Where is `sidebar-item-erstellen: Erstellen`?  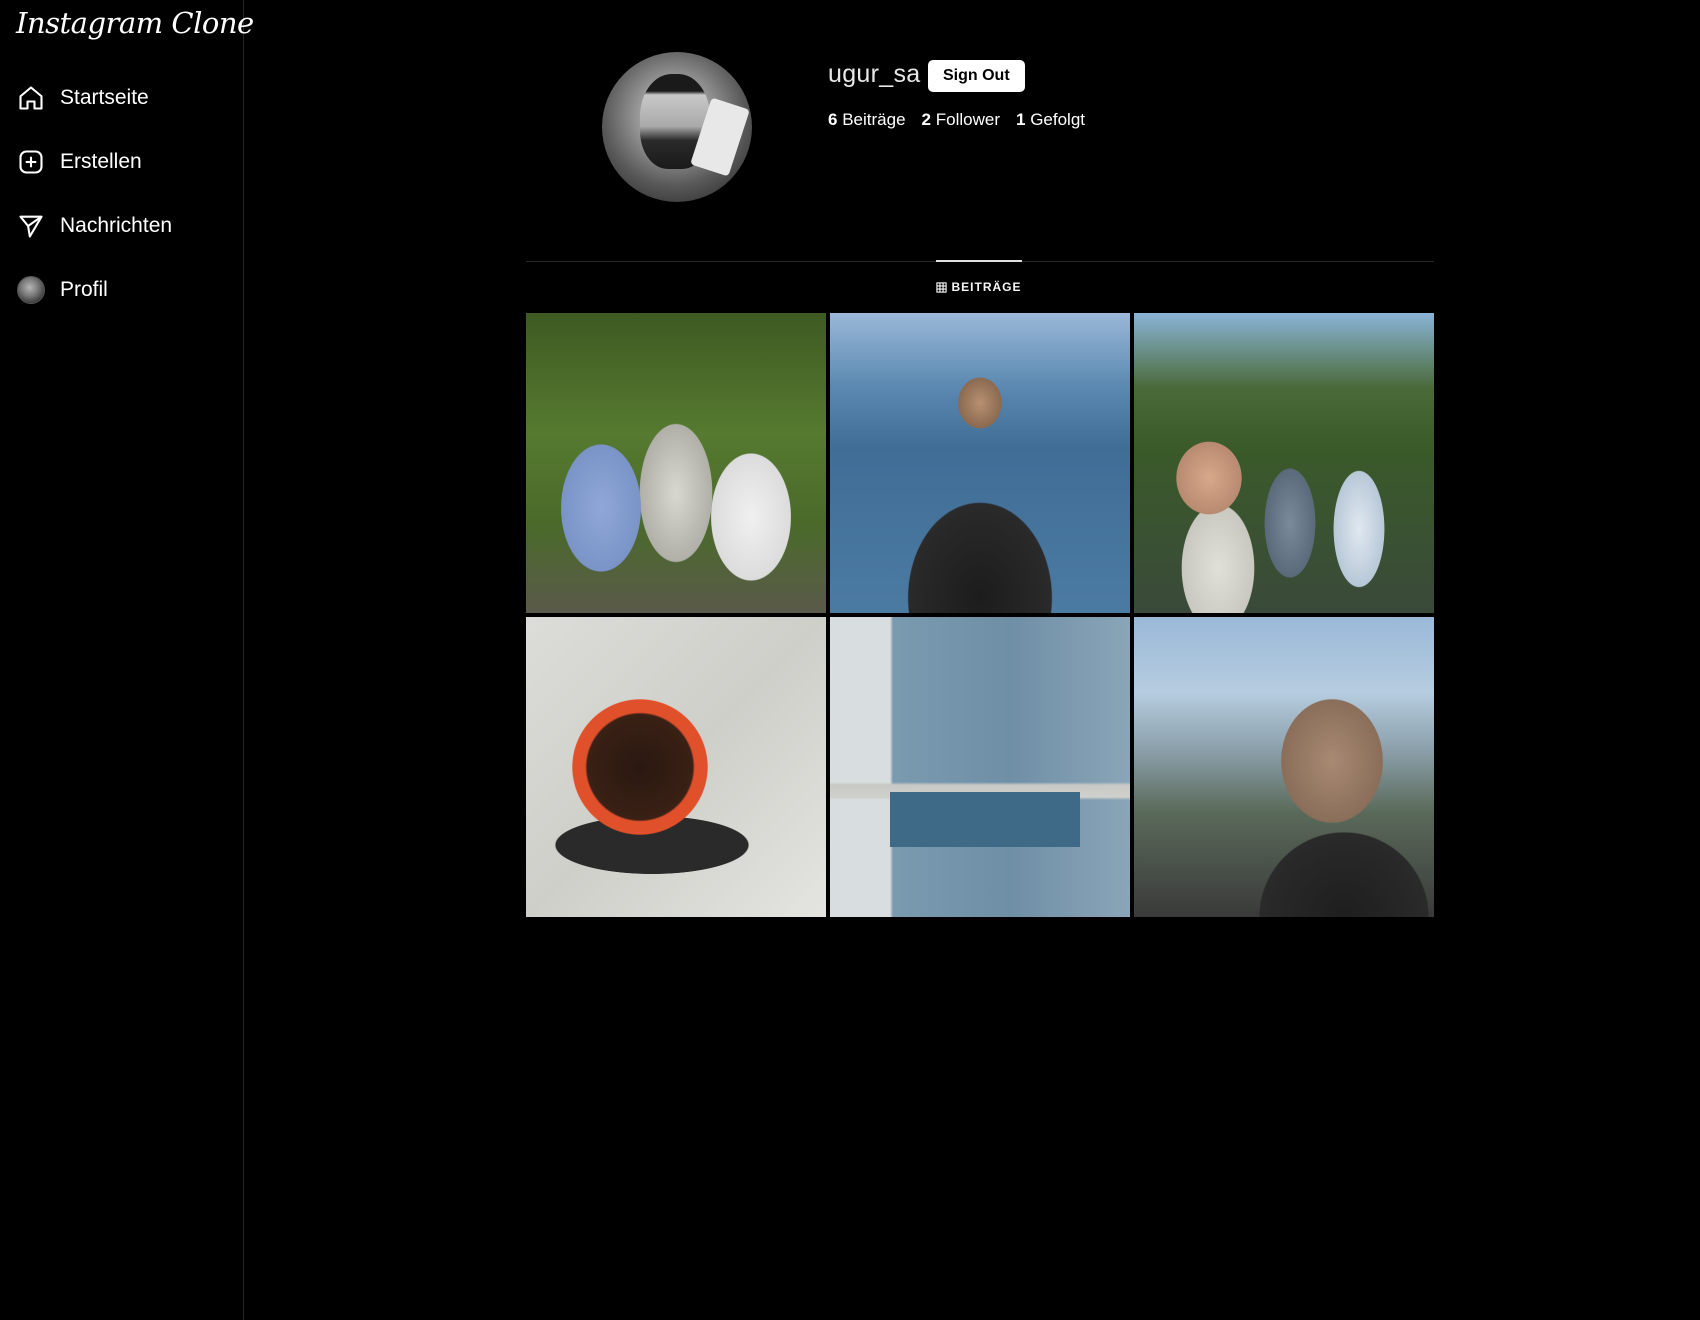 sidebar-item-erstellen: Erstellen is located at coordinates (122, 162).